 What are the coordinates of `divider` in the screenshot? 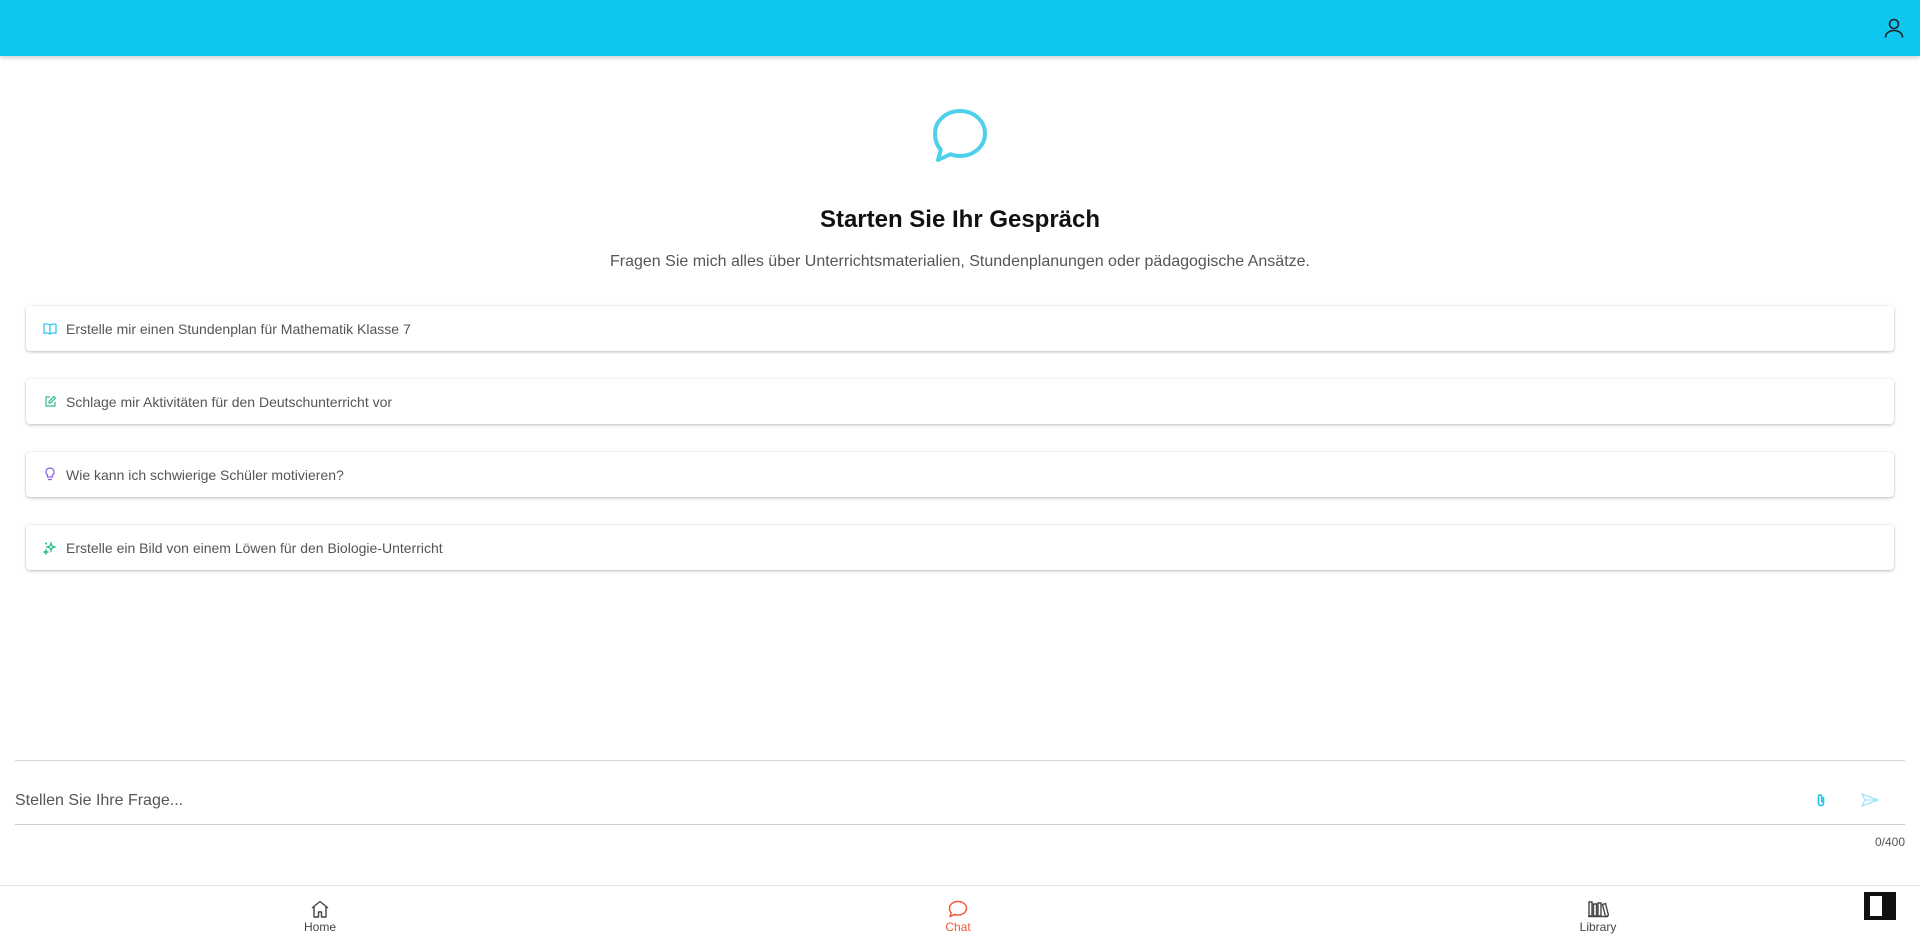 It's located at (960, 760).